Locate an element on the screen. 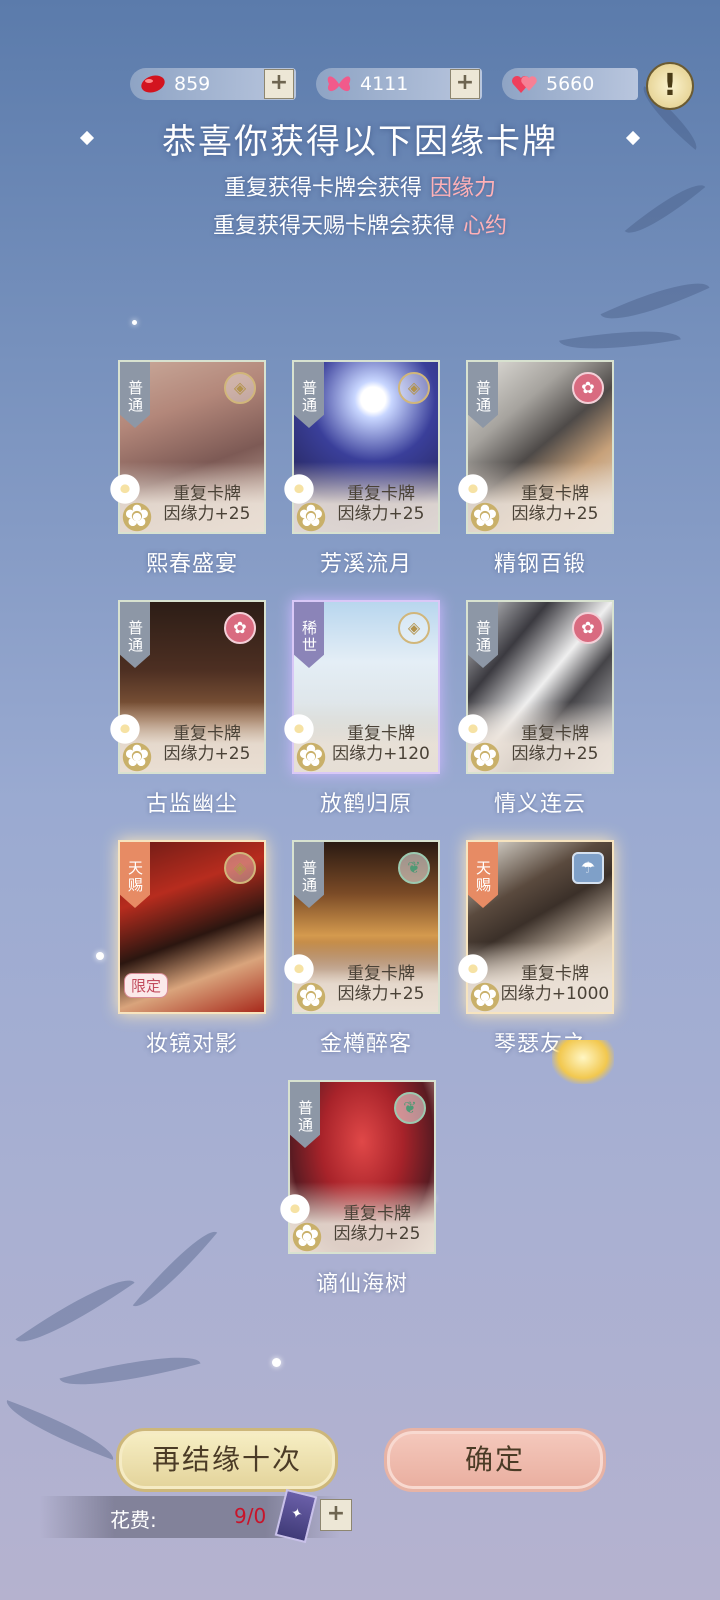  resource-hearts-value: 5660 is located at coordinates (570, 84).